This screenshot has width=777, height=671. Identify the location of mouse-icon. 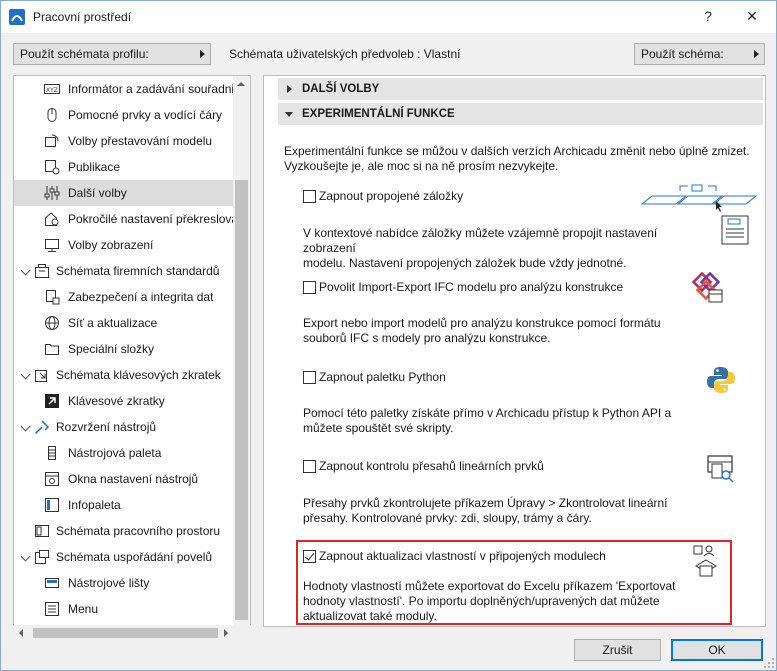
(52, 115).